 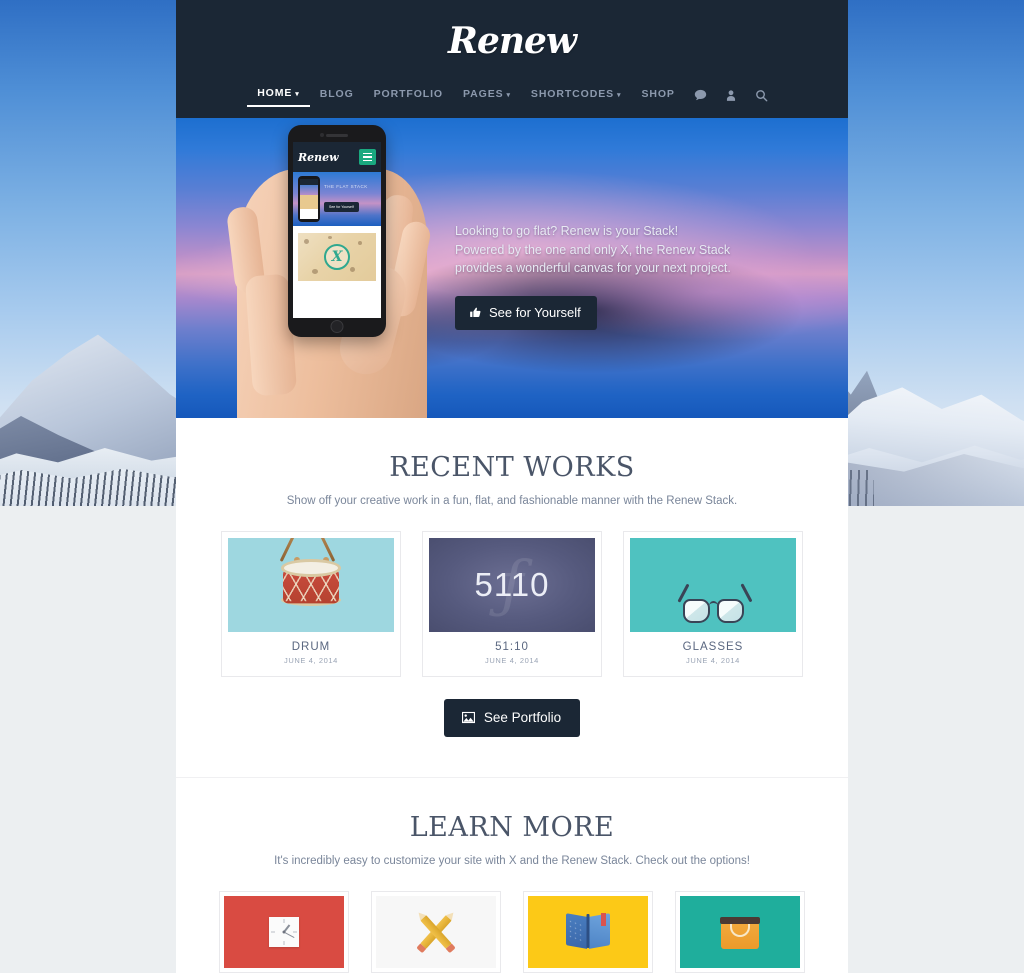 I want to click on search-icon, so click(x=761, y=95).